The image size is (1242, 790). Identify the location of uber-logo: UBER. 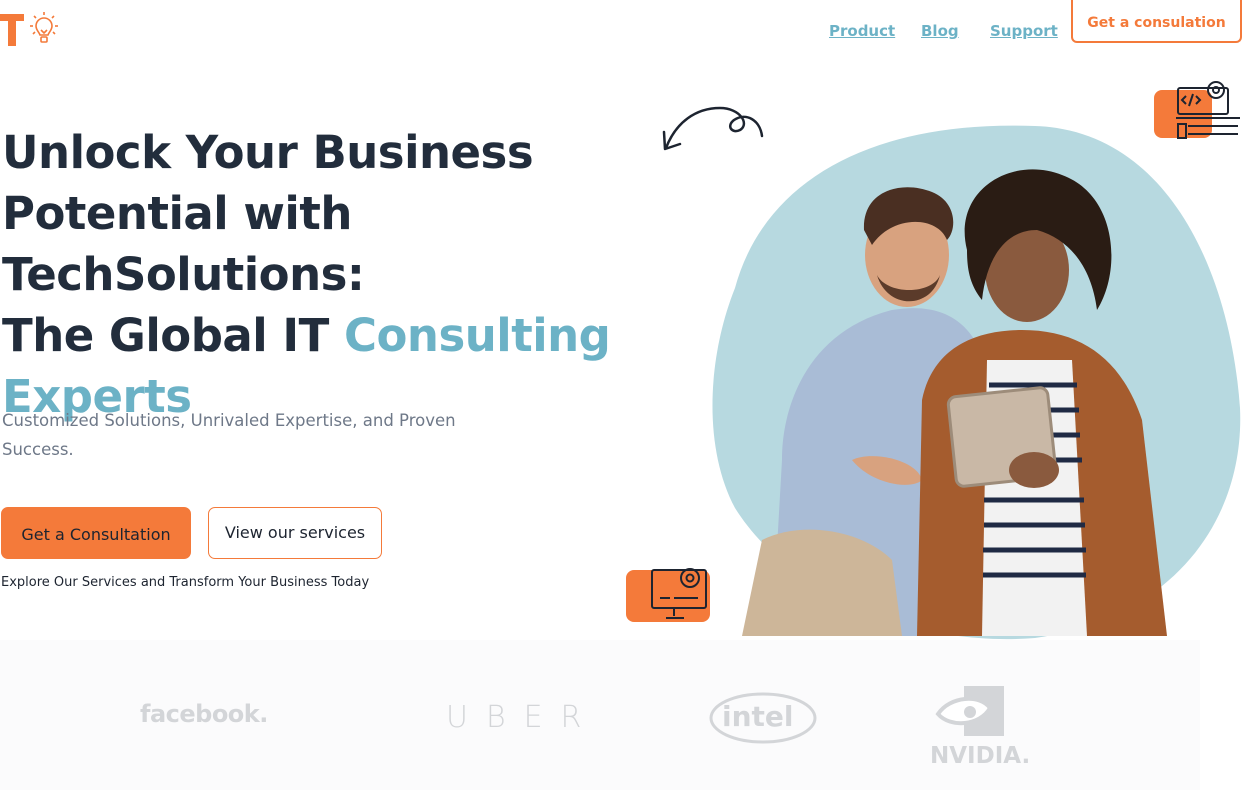
(523, 717).